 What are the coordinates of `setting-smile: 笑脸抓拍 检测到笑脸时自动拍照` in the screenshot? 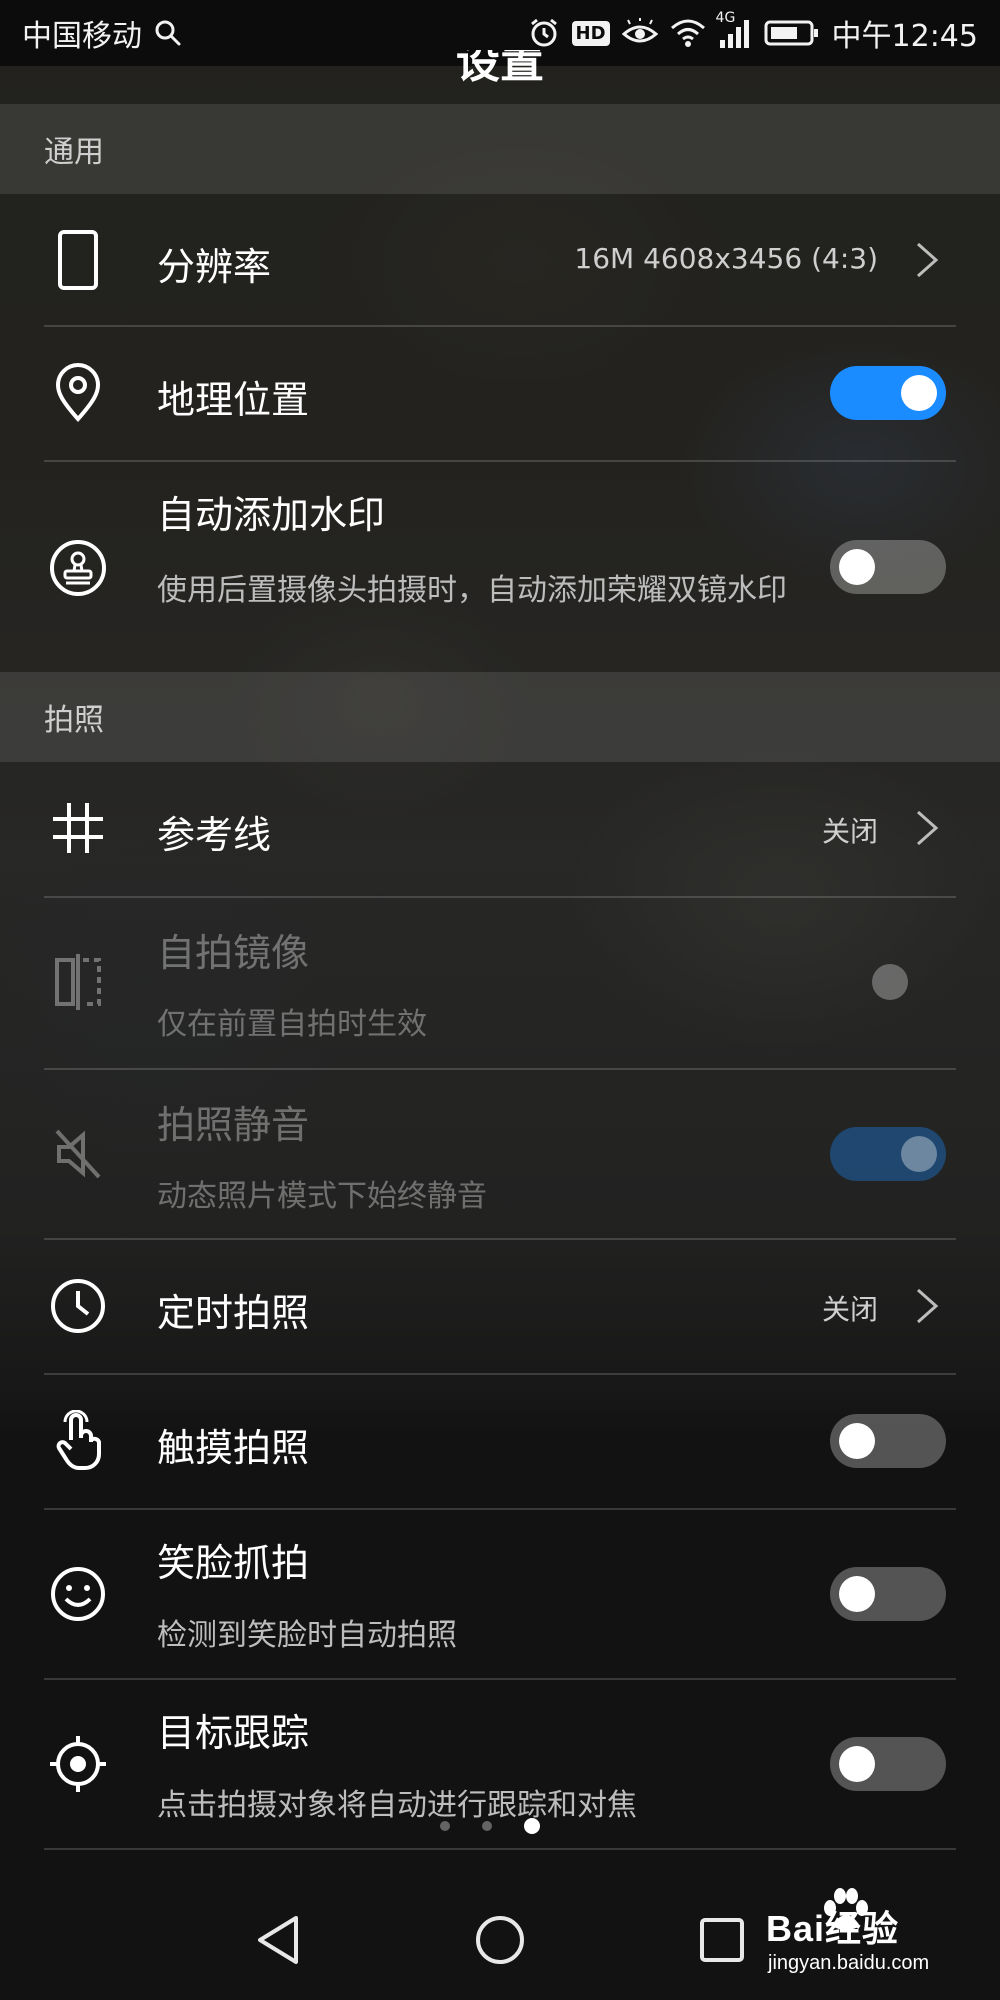 It's located at (500, 1594).